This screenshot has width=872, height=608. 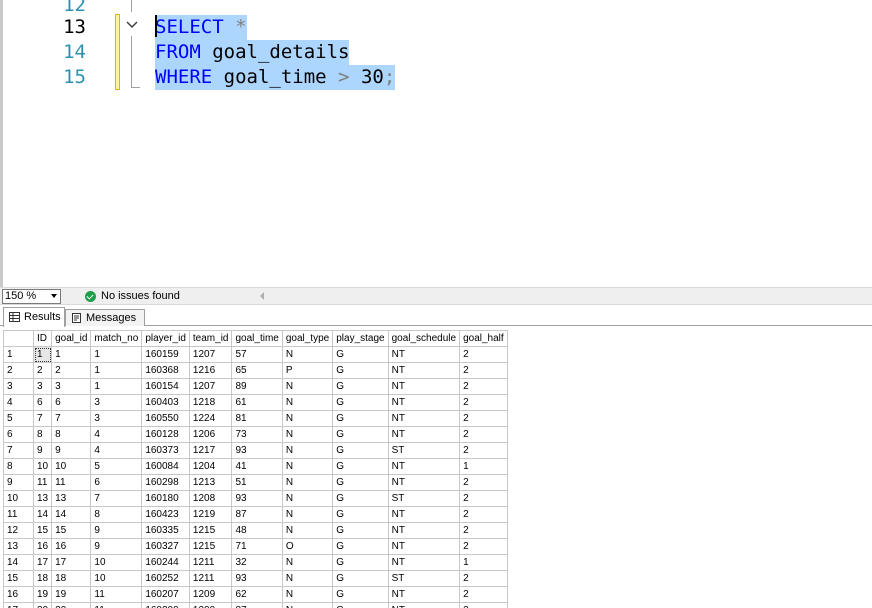 What do you see at coordinates (42, 546) in the screenshot?
I see `table-cell: 16` at bounding box center [42, 546].